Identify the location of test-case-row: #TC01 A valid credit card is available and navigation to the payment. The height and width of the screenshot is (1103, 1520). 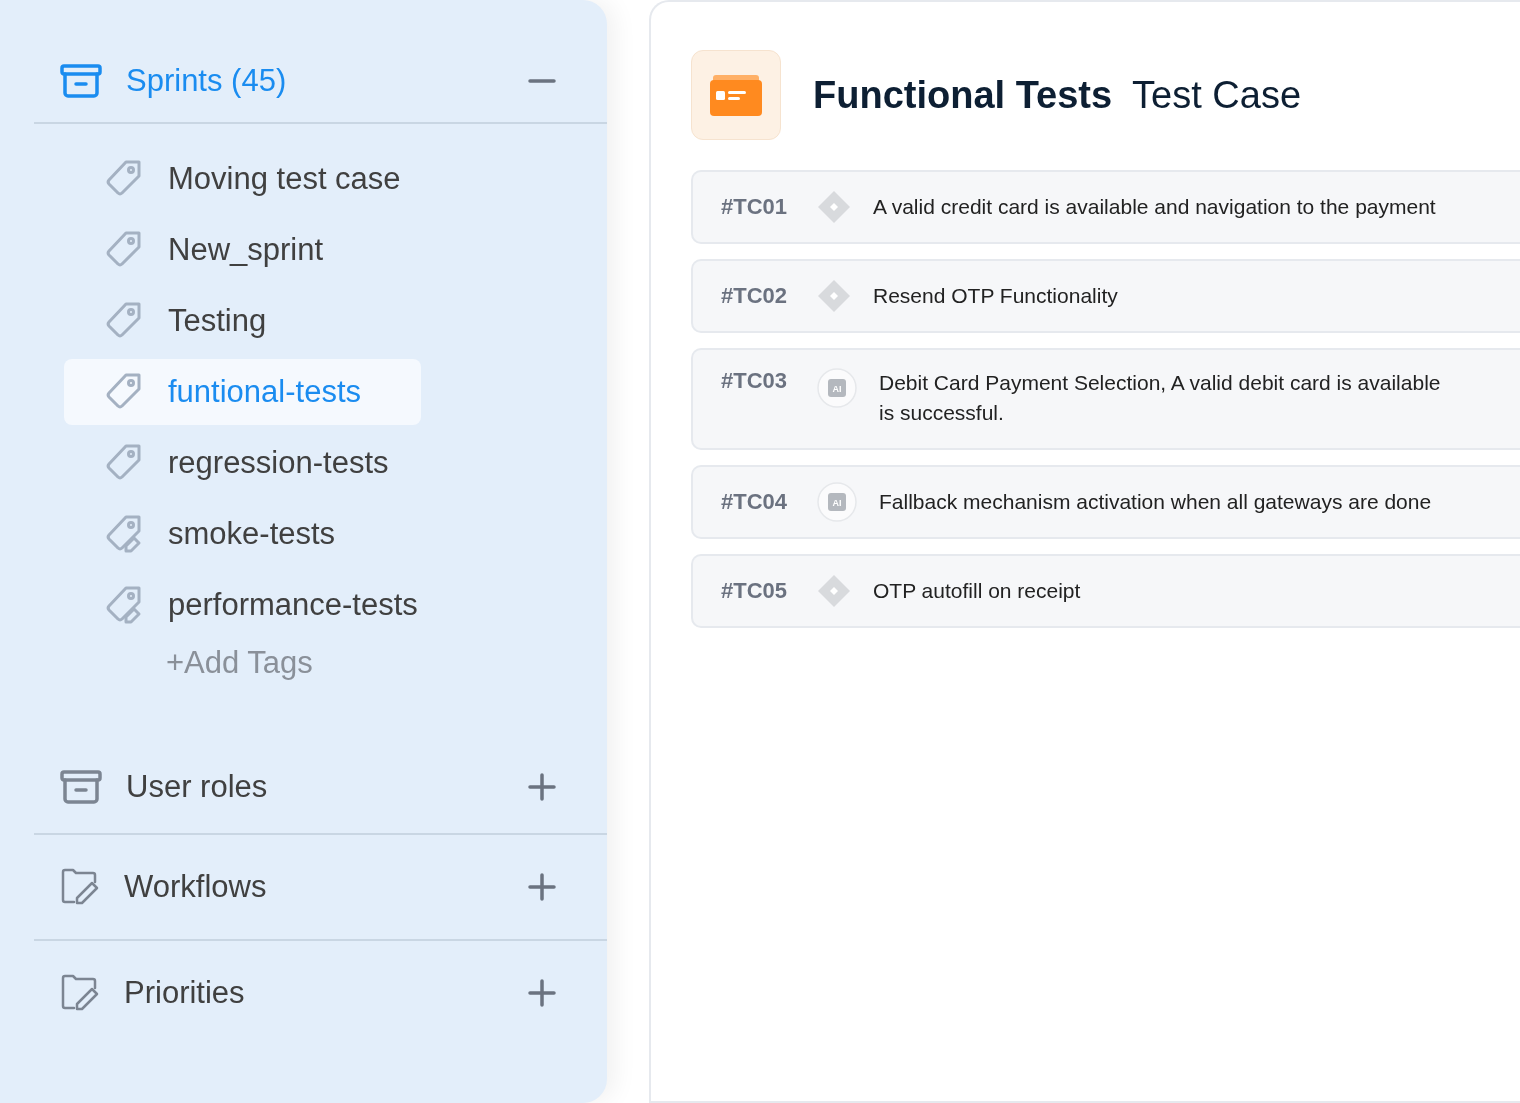
(1105, 207).